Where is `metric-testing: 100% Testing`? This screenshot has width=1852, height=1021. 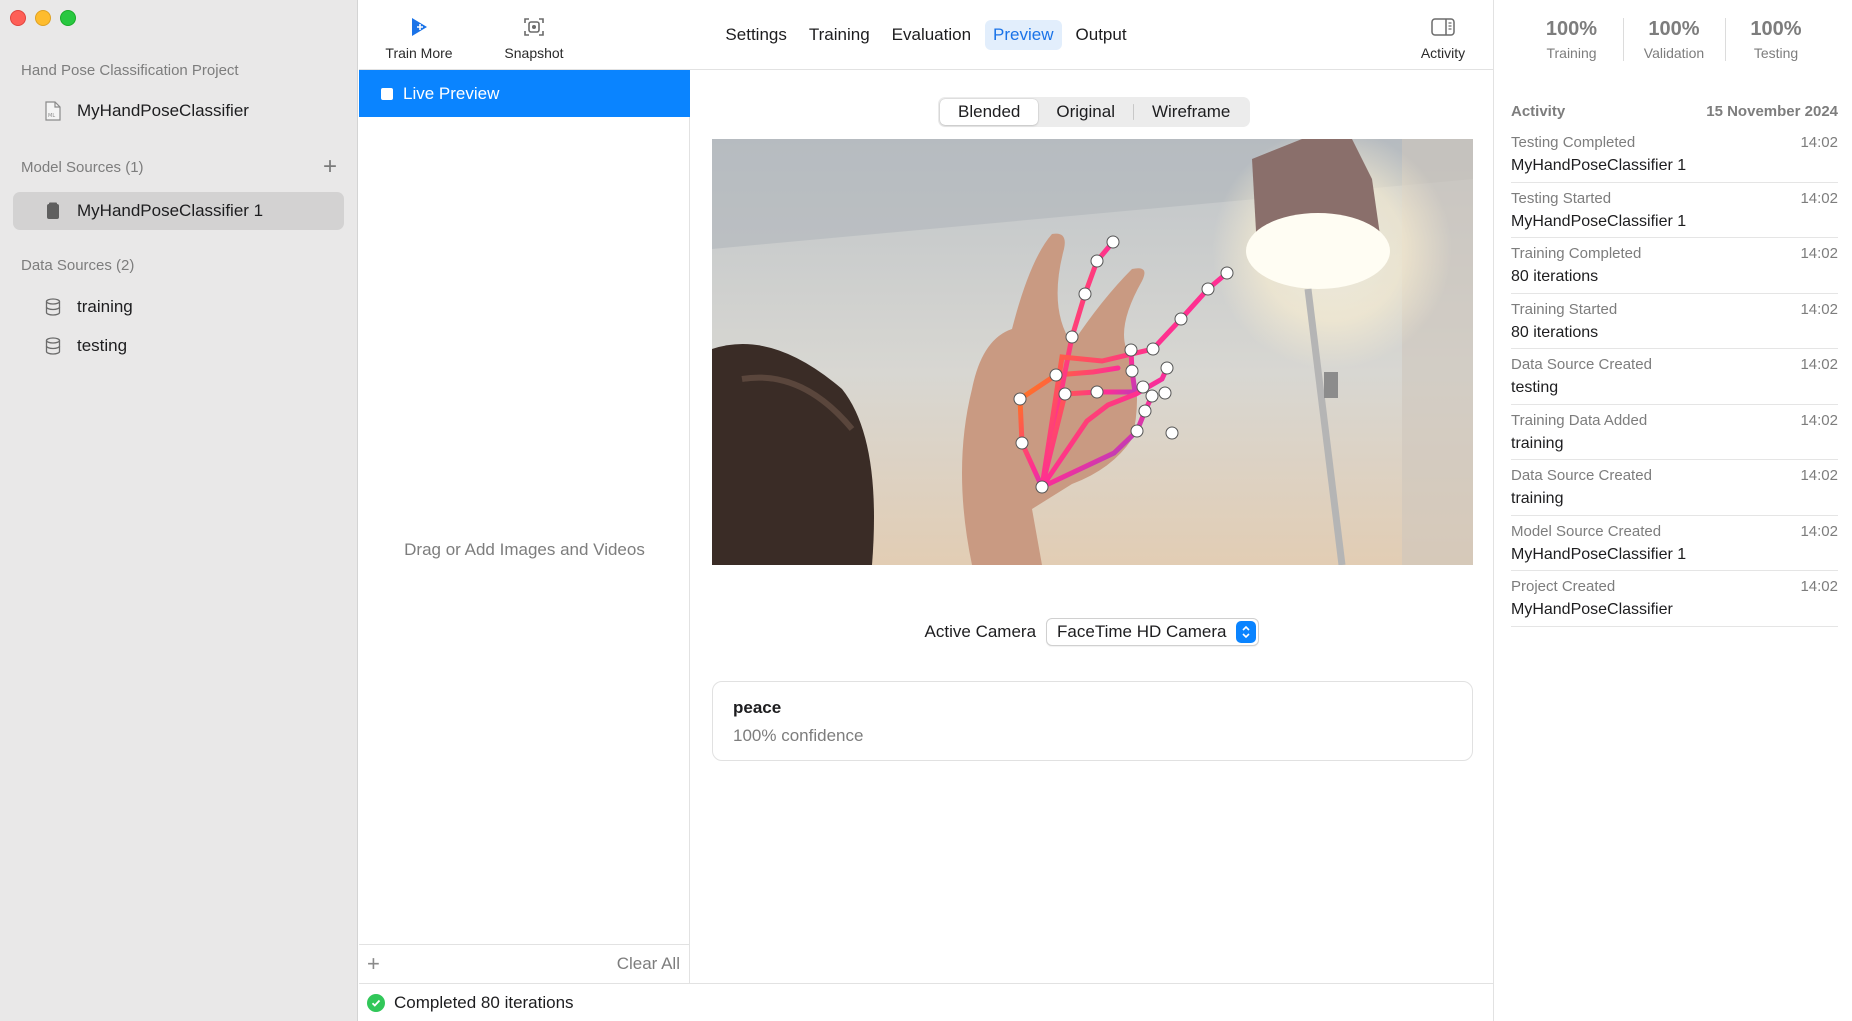 metric-testing: 100% Testing is located at coordinates (1775, 39).